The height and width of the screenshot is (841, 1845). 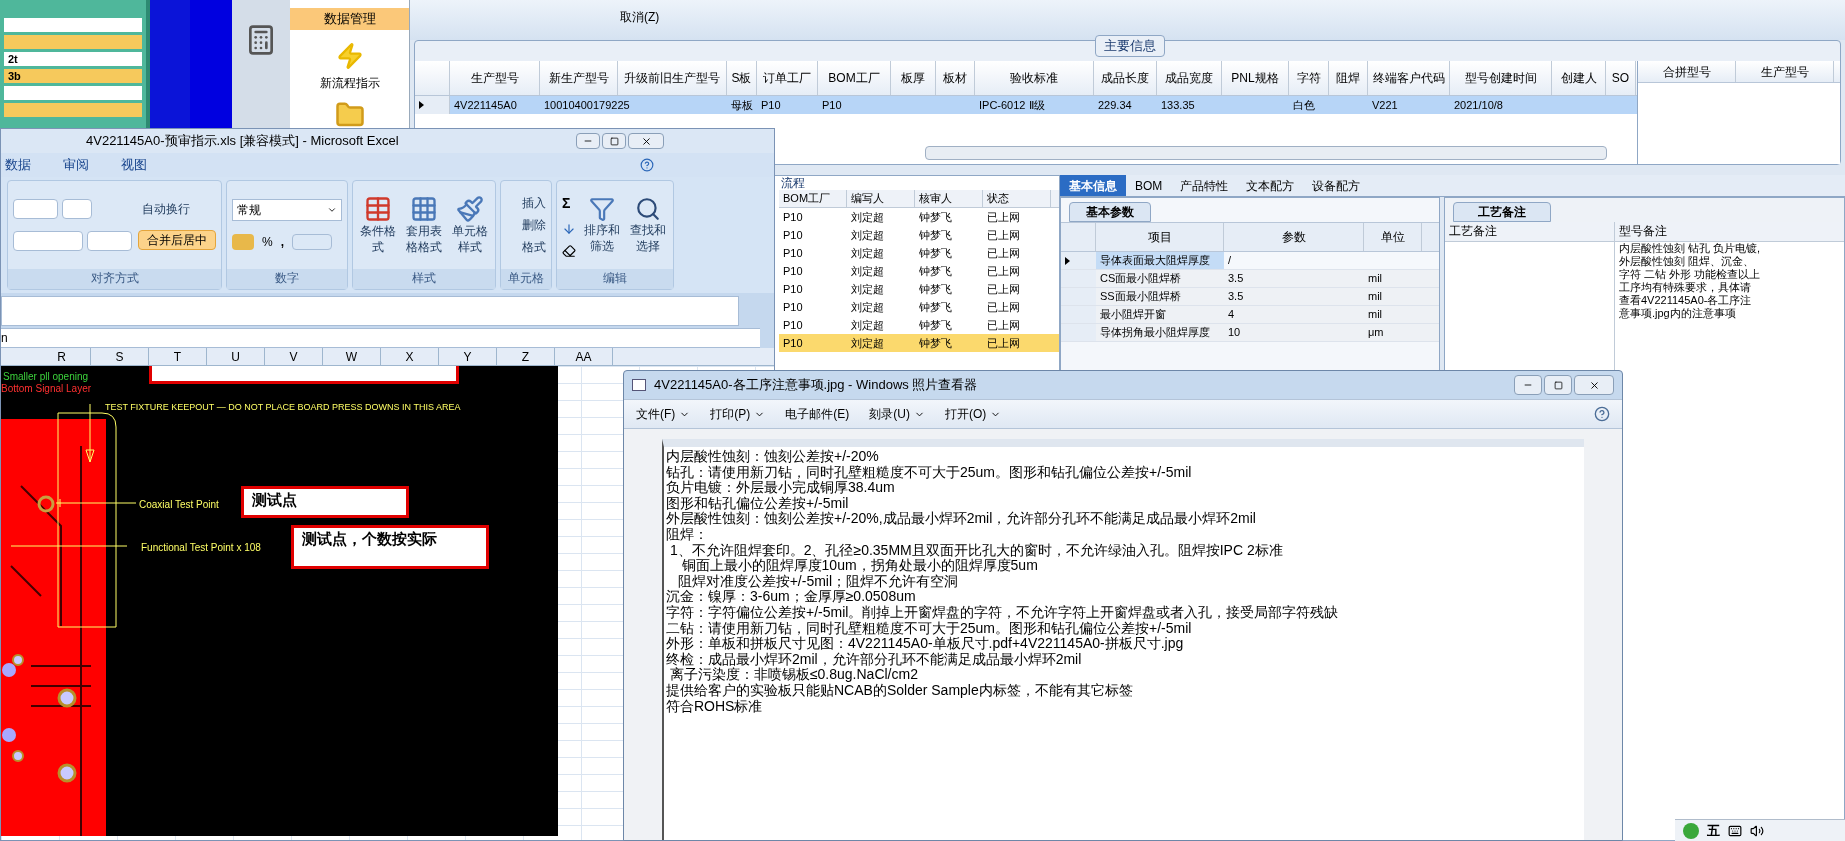 I want to click on column-header: 单位, so click(x=1393, y=237).